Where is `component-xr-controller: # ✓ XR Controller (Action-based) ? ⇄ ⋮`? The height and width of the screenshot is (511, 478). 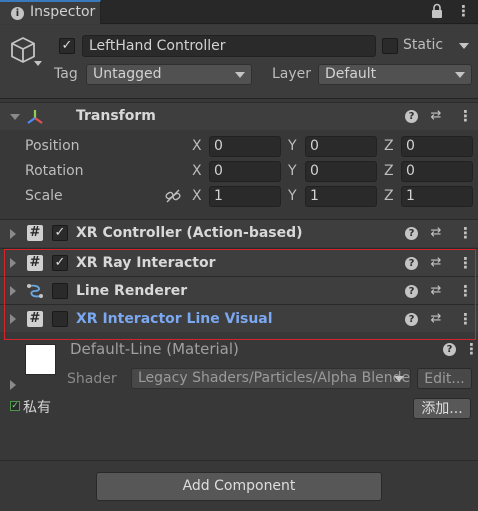 component-xr-controller: # ✓ XR Controller (Action-based) ? ⇄ ⋮ is located at coordinates (239, 233).